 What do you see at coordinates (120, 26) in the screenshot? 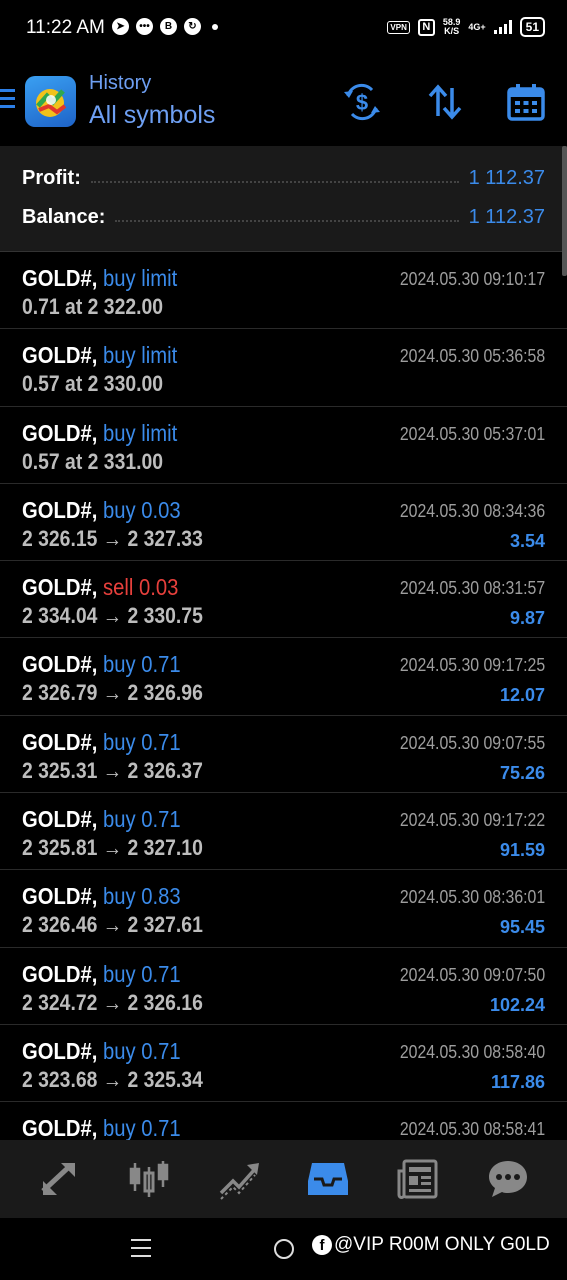
I see `telegram-icon: ➤` at bounding box center [120, 26].